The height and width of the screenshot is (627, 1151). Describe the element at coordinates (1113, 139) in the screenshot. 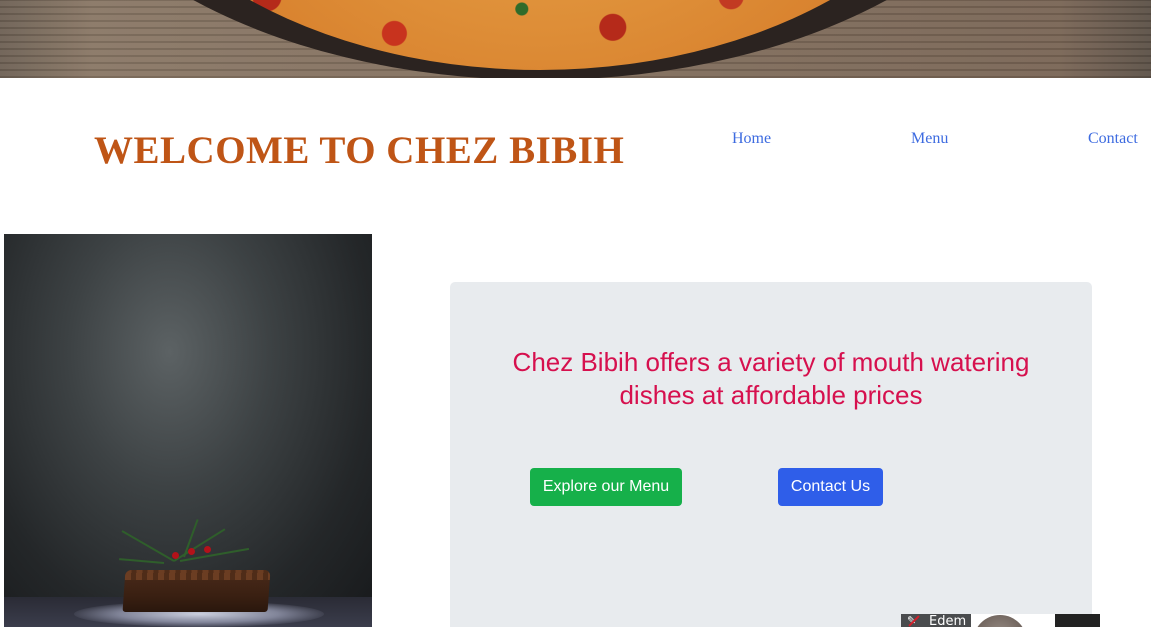

I see `nav-contact-link: Contact` at that location.